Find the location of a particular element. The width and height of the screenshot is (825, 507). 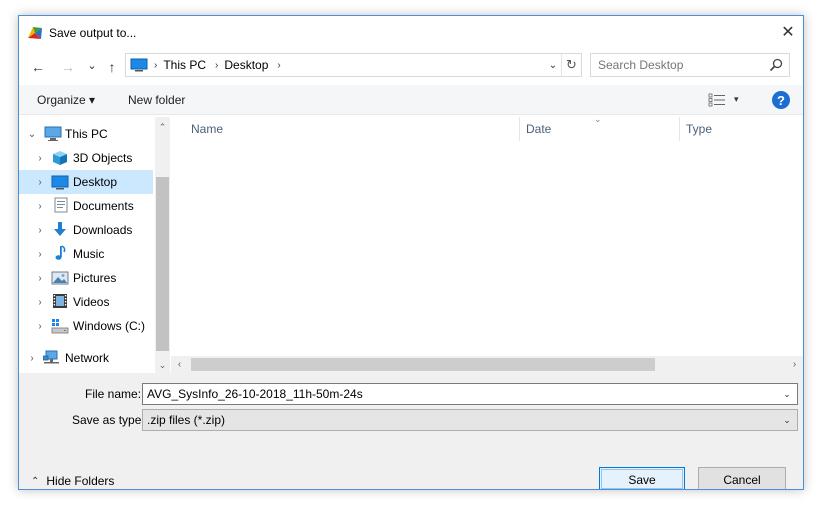

search-icon is located at coordinates (776, 65).